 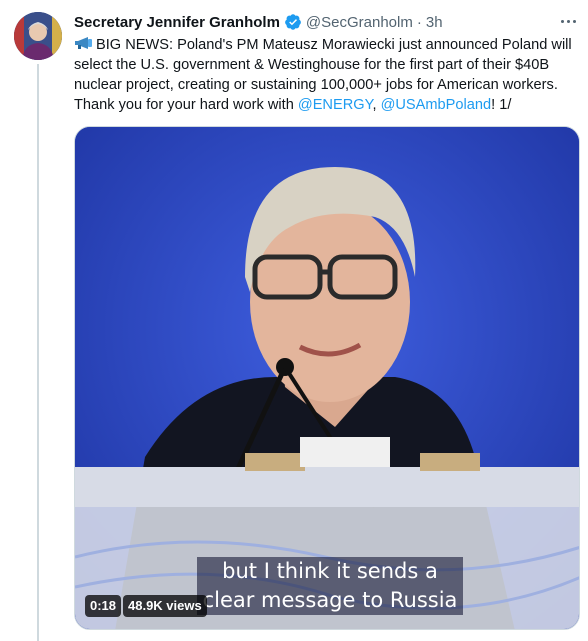 I want to click on video-subtitle-line1: but I think it sends a, so click(x=330, y=571).